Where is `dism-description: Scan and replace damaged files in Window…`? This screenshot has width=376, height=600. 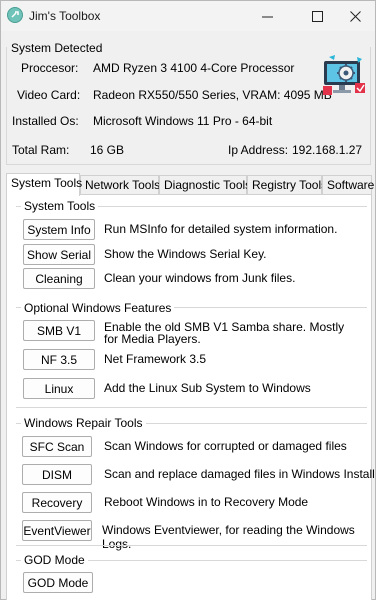 dism-description: Scan and replace damaged files in Window… is located at coordinates (239, 474).